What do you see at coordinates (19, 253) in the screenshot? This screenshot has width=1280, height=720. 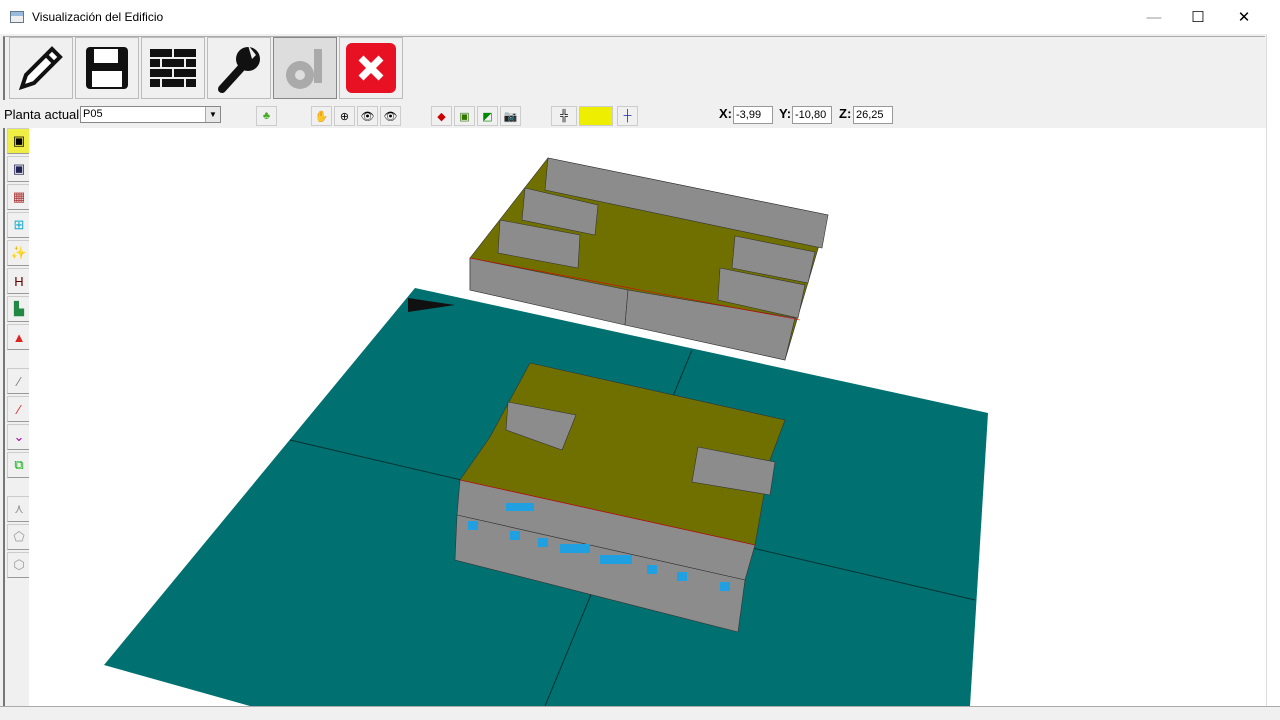 I see `magic-wand-icon: ✨` at bounding box center [19, 253].